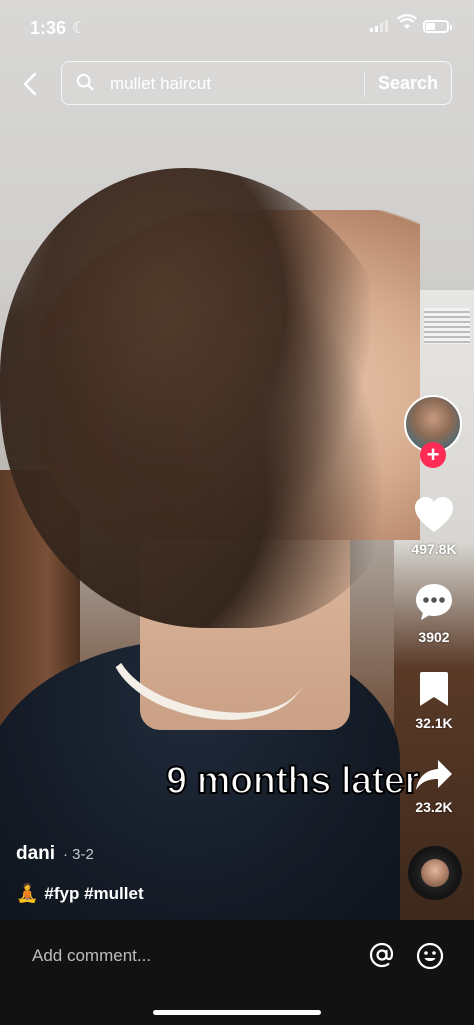 The width and height of the screenshot is (474, 1025). What do you see at coordinates (379, 26) in the screenshot?
I see `cellular-signal-icon` at bounding box center [379, 26].